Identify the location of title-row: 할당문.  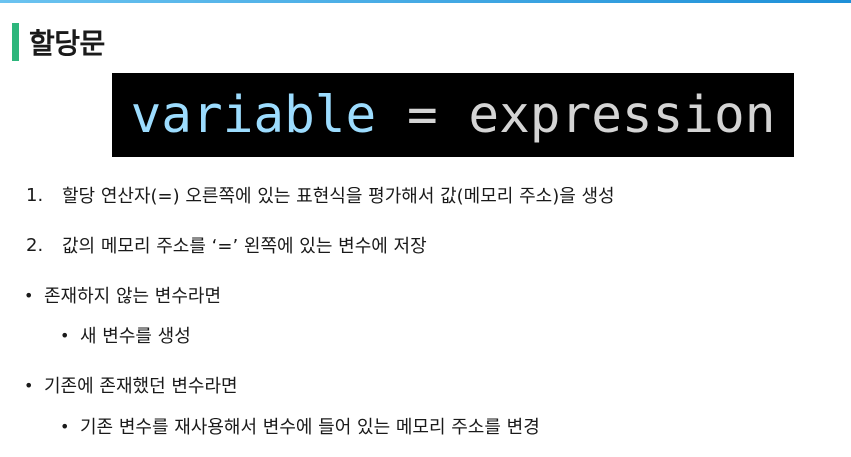
(58, 42).